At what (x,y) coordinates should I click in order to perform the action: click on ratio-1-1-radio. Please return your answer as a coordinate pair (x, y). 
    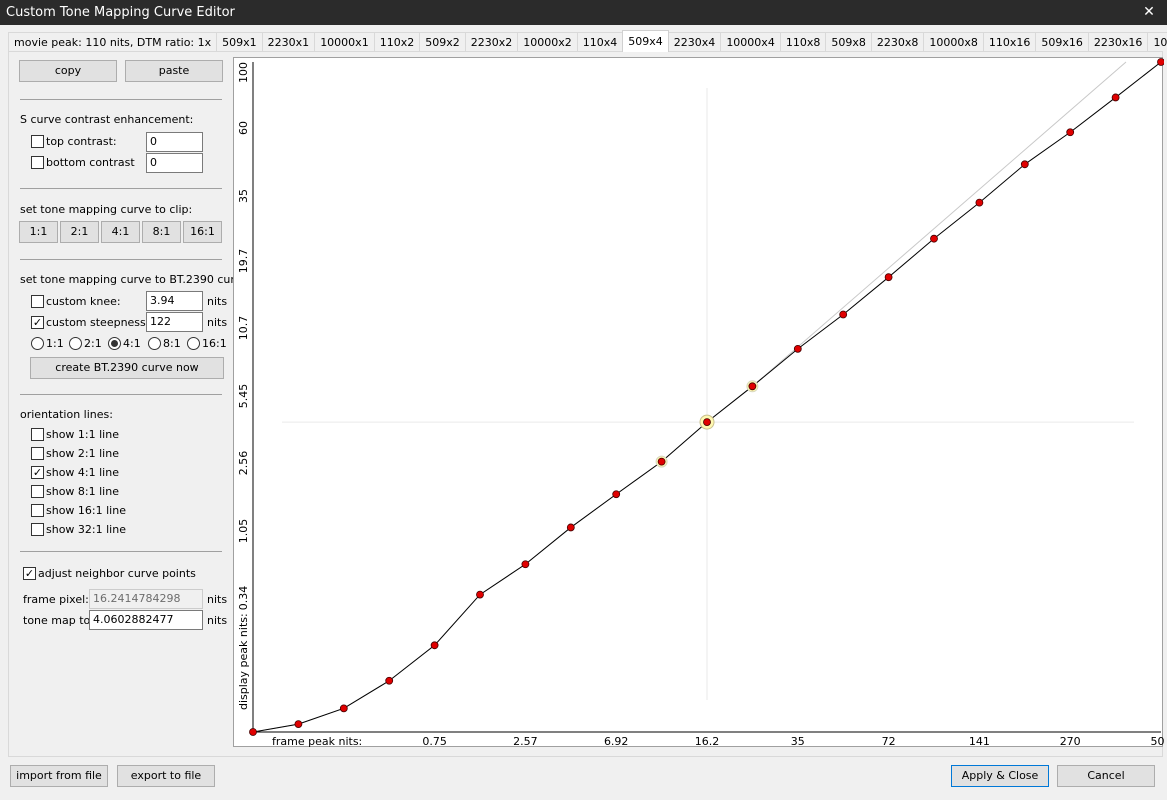
    Looking at the image, I should click on (37, 343).